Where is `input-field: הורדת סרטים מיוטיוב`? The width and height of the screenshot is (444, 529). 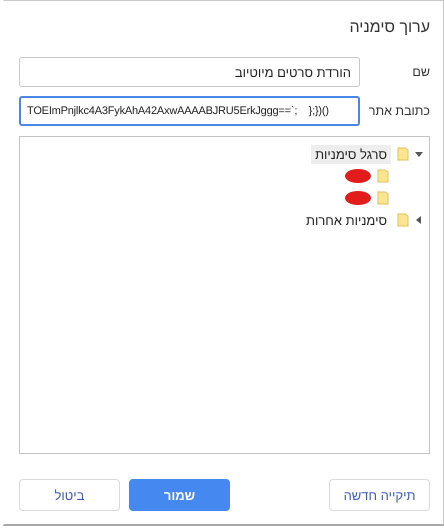
input-field: הורדת סרטים מיוטיוב is located at coordinates (189, 72).